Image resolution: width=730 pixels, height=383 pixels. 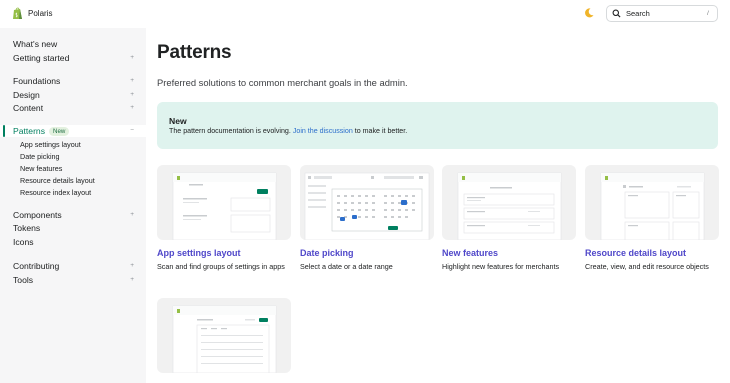 What do you see at coordinates (73, 58) in the screenshot?
I see `sidebar-item-getting-started: Getting started +` at bounding box center [73, 58].